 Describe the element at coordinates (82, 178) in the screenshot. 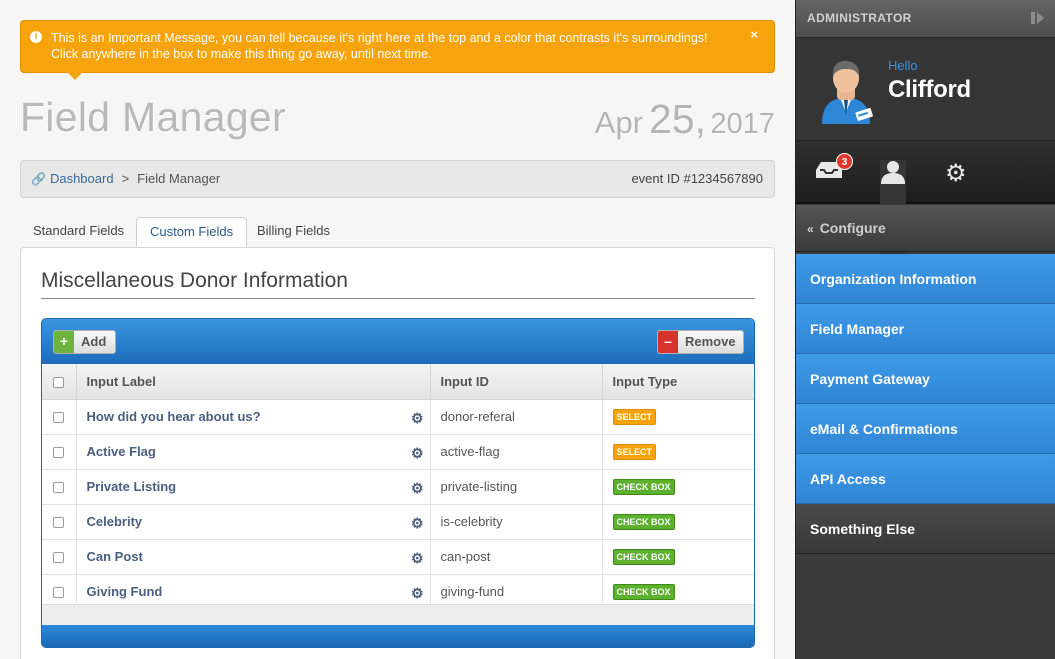

I see `breadcrumb-dashboard-link: Dashboard` at that location.